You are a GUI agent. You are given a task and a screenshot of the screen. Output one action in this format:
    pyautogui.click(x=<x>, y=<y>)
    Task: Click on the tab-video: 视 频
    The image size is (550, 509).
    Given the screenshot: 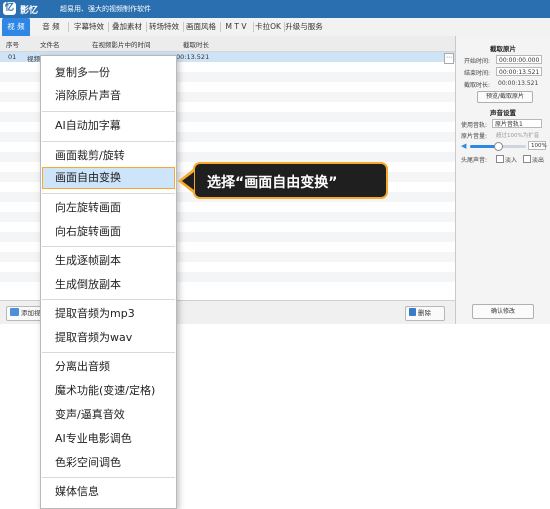 What is the action you would take?
    pyautogui.click(x=16, y=27)
    